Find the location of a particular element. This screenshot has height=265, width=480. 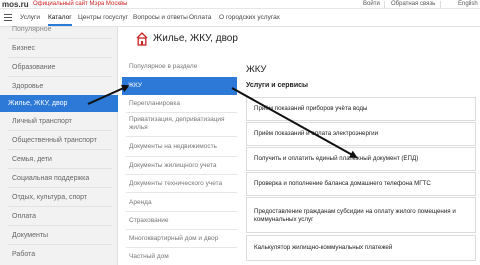

sidebar-item-public-transport: Общественный транспорт is located at coordinates (59, 140).